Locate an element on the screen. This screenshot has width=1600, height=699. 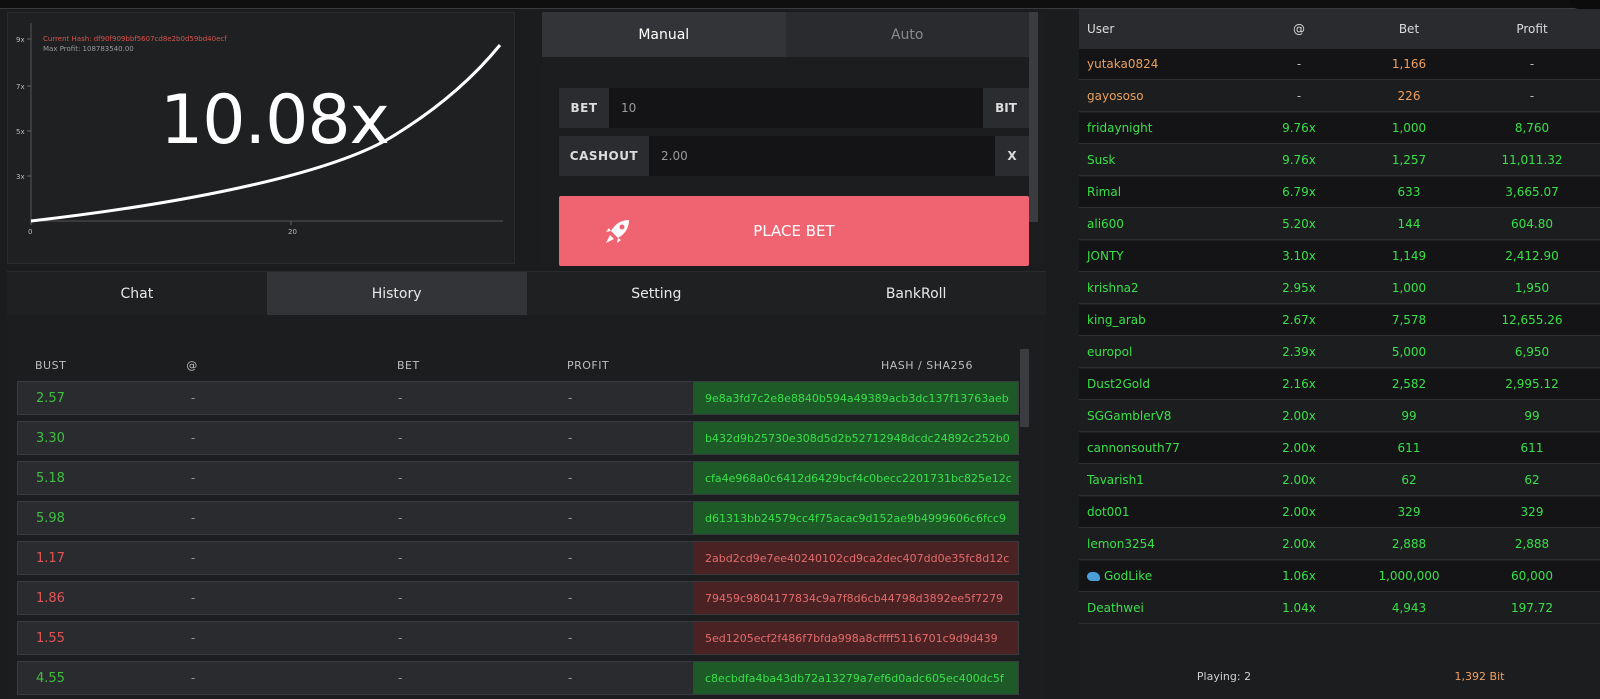
max-profit: Max Profit: 108783540.00 is located at coordinates (88, 49).